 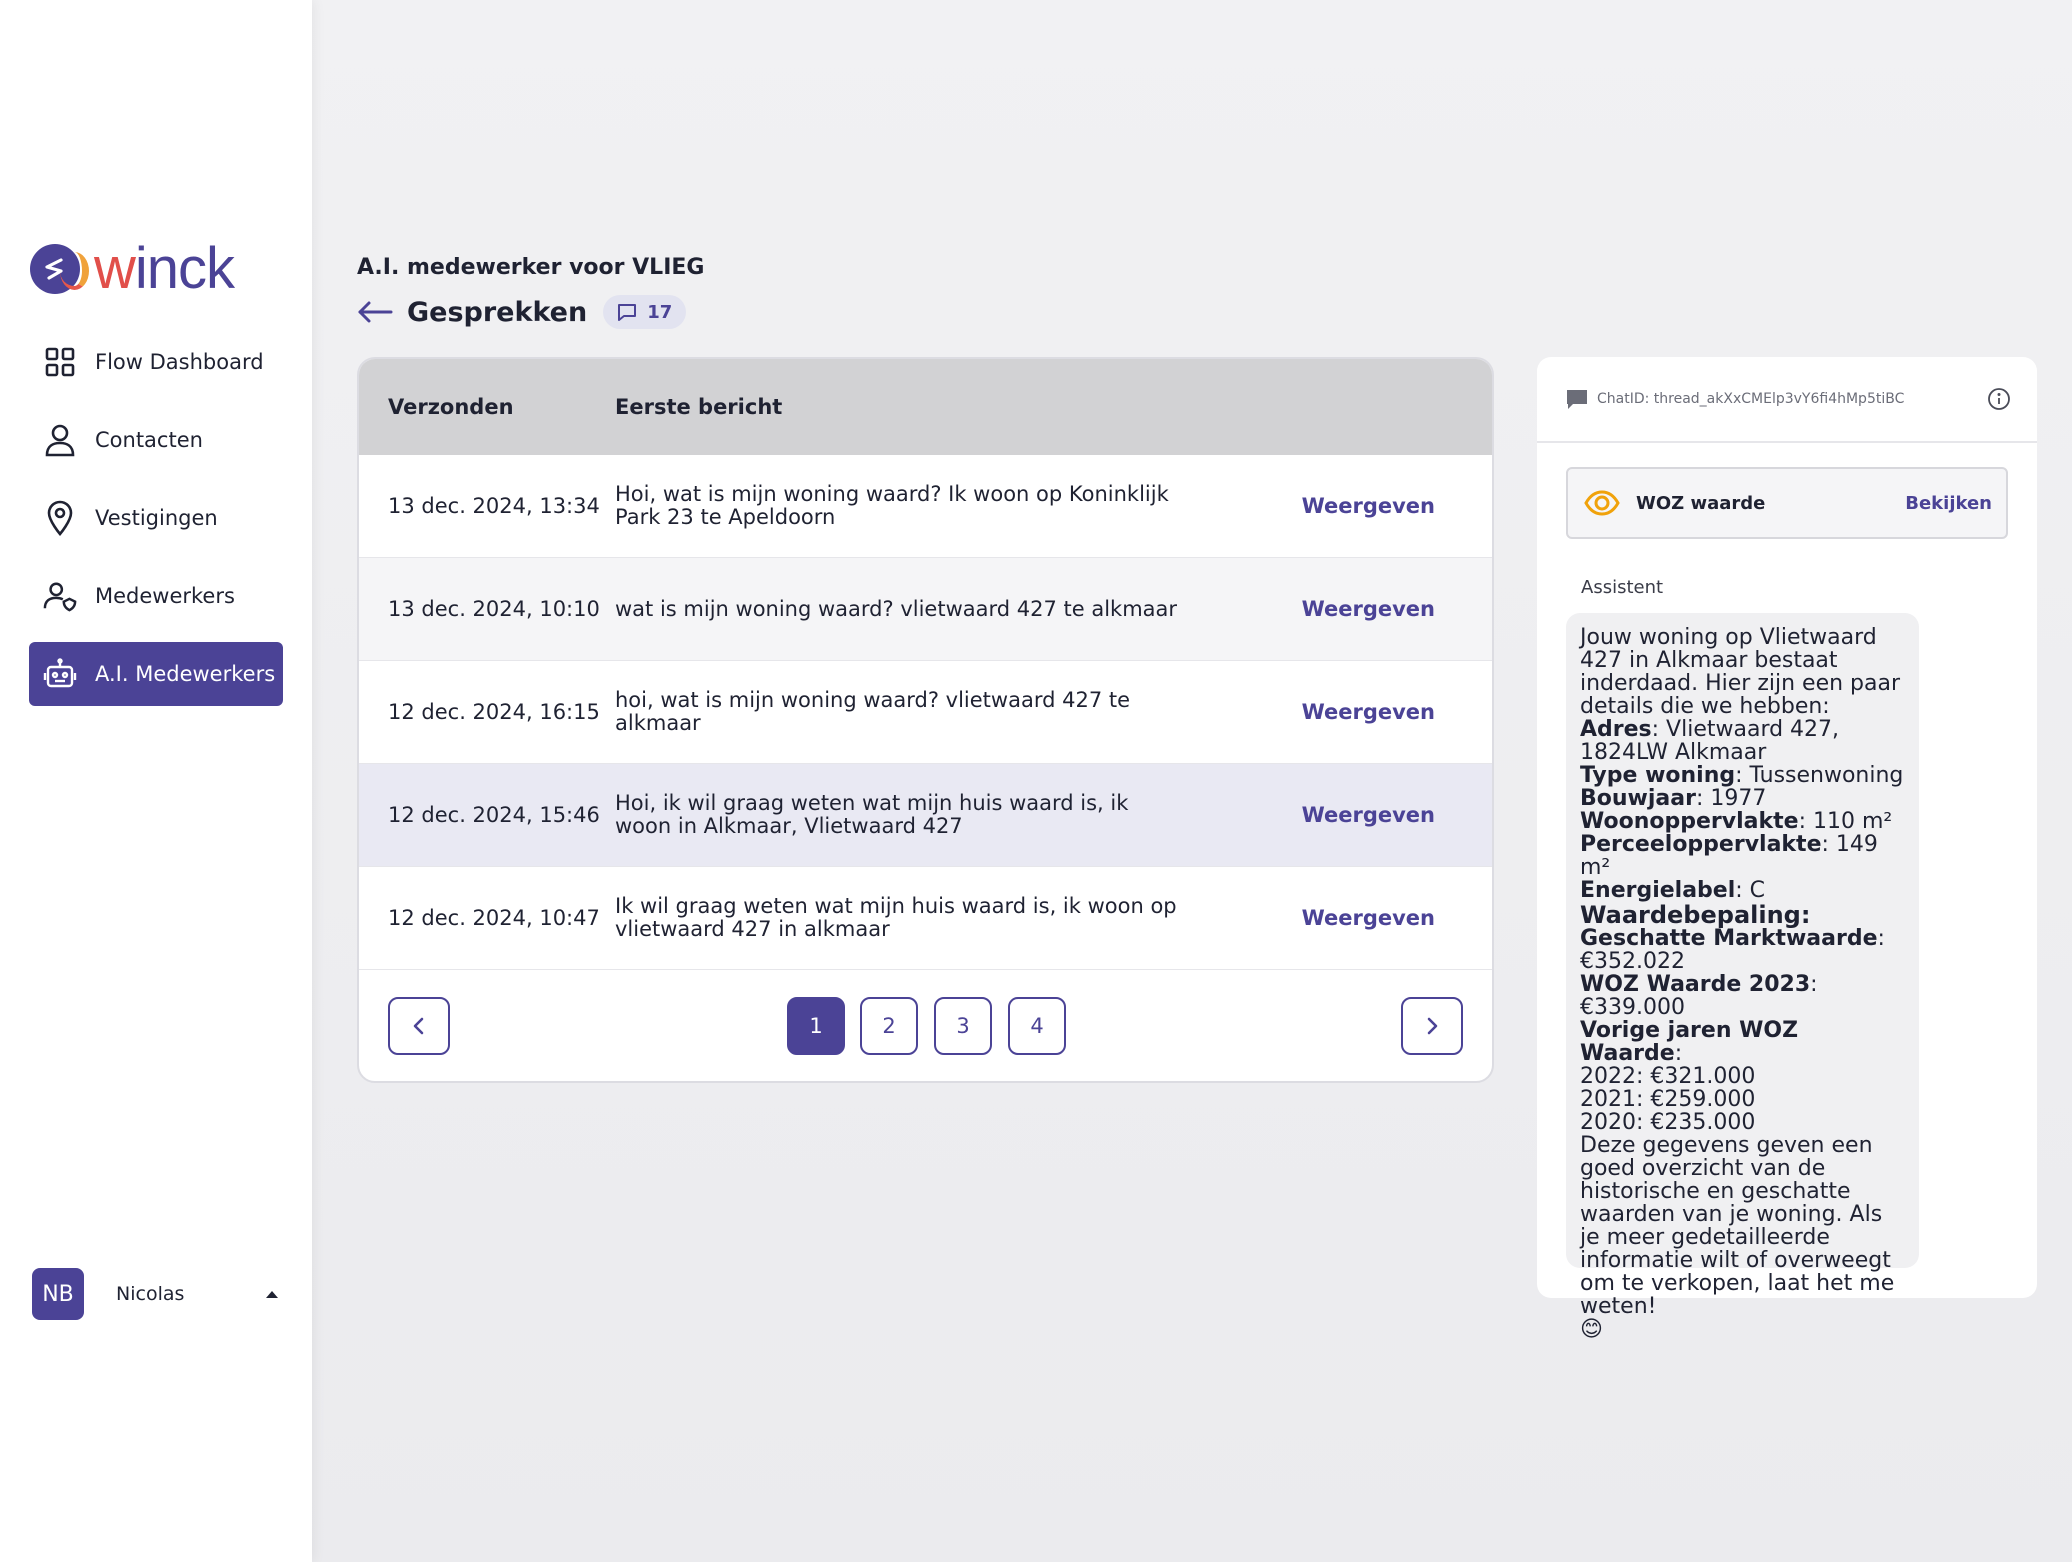 I want to click on page-button-2: 2, so click(x=889, y=1026).